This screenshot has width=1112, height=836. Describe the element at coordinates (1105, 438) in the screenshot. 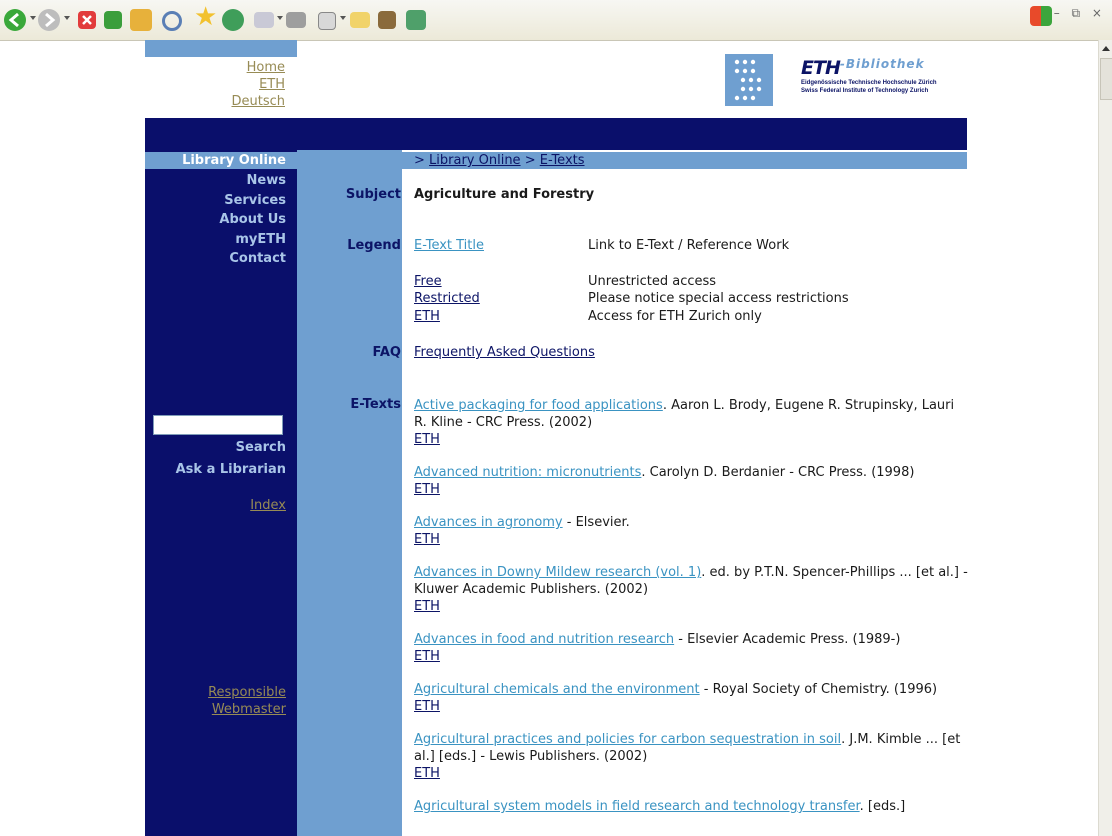

I see `vertical-scrollbar` at that location.